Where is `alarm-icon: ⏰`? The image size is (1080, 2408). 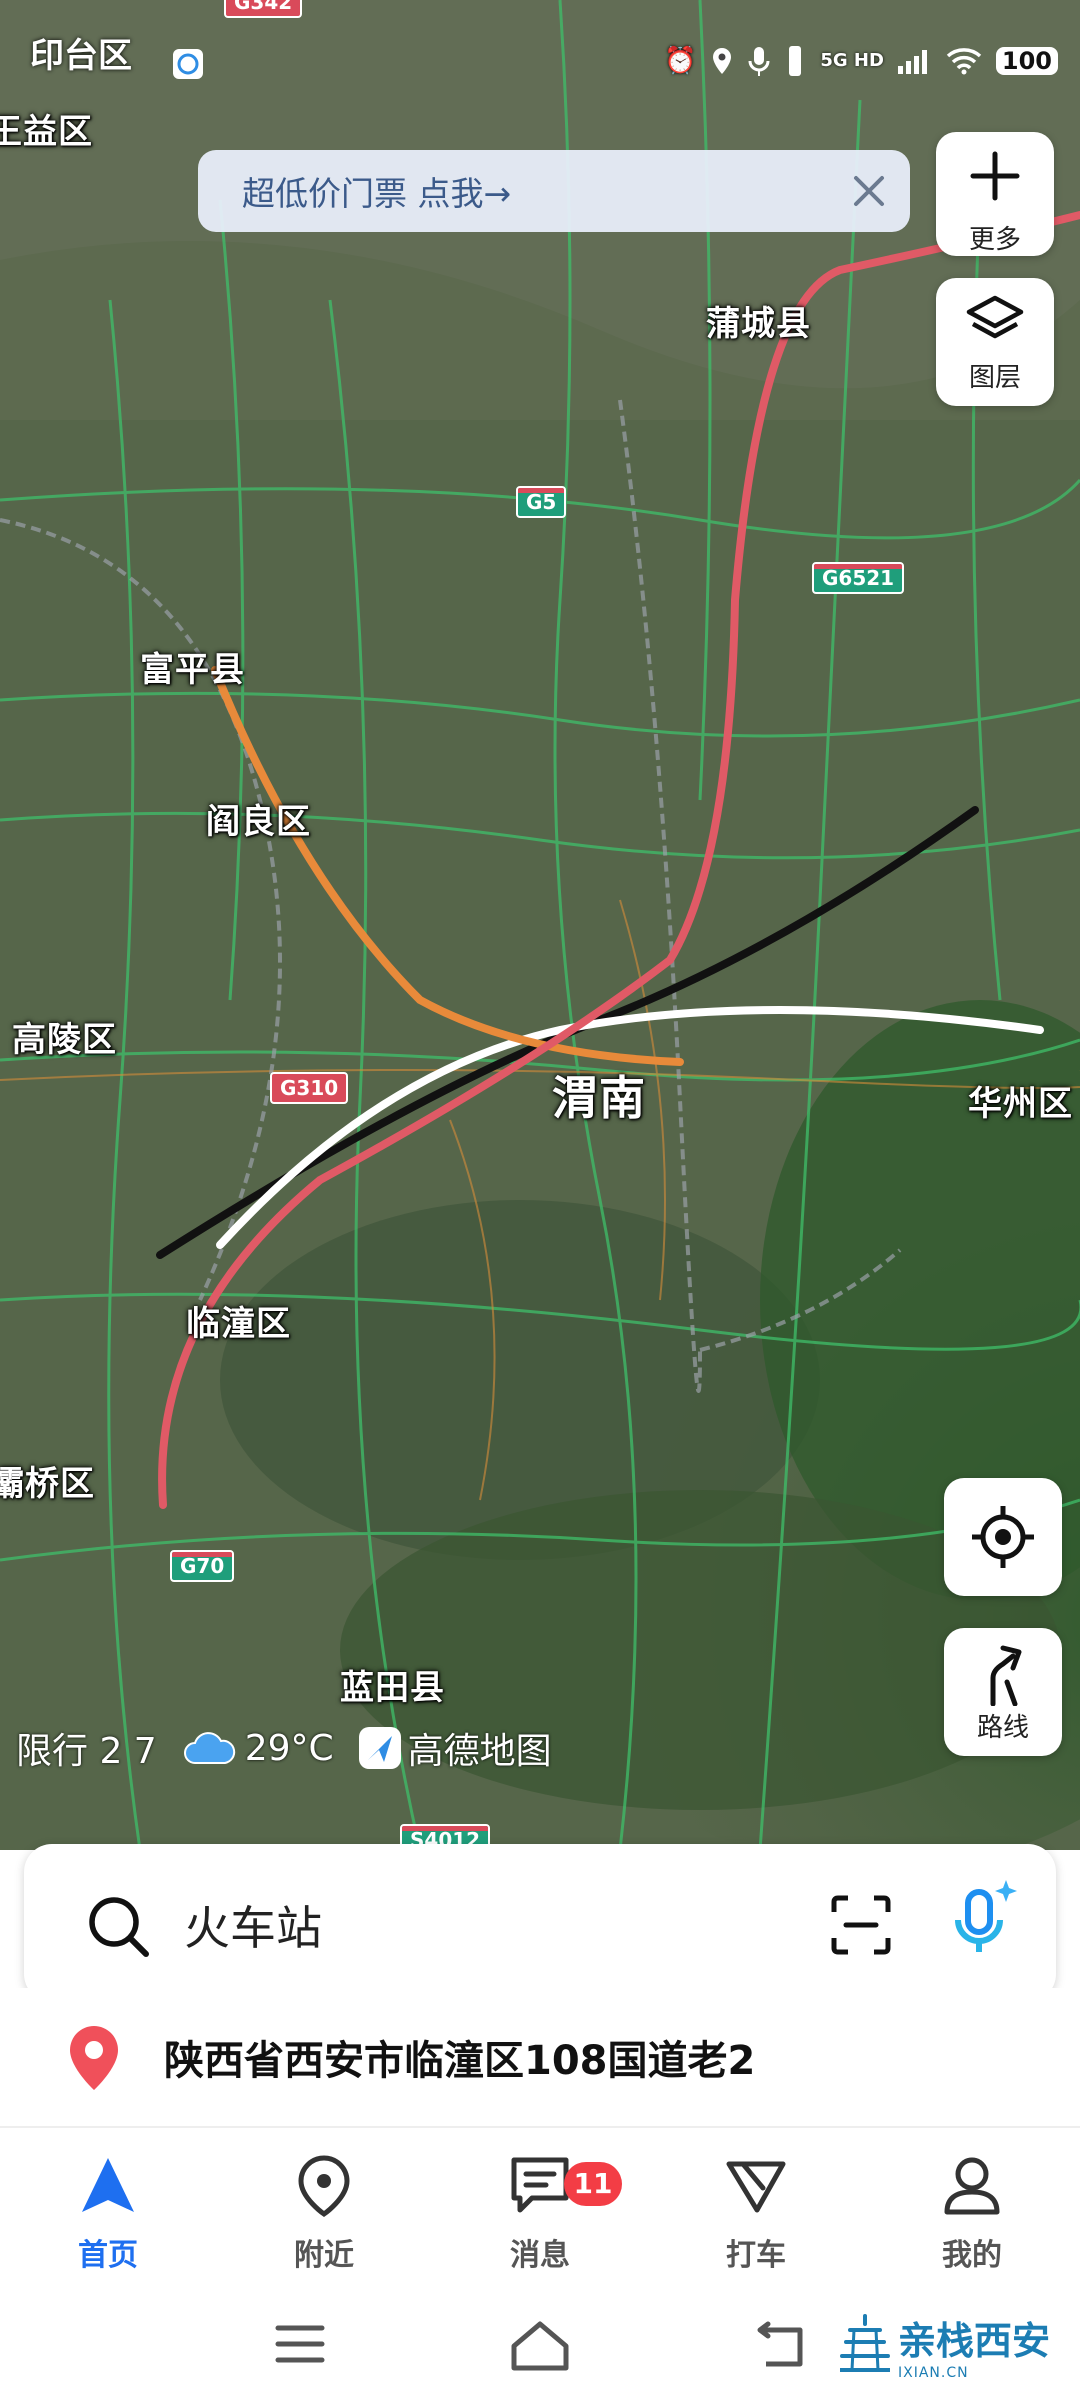 alarm-icon: ⏰ is located at coordinates (680, 61).